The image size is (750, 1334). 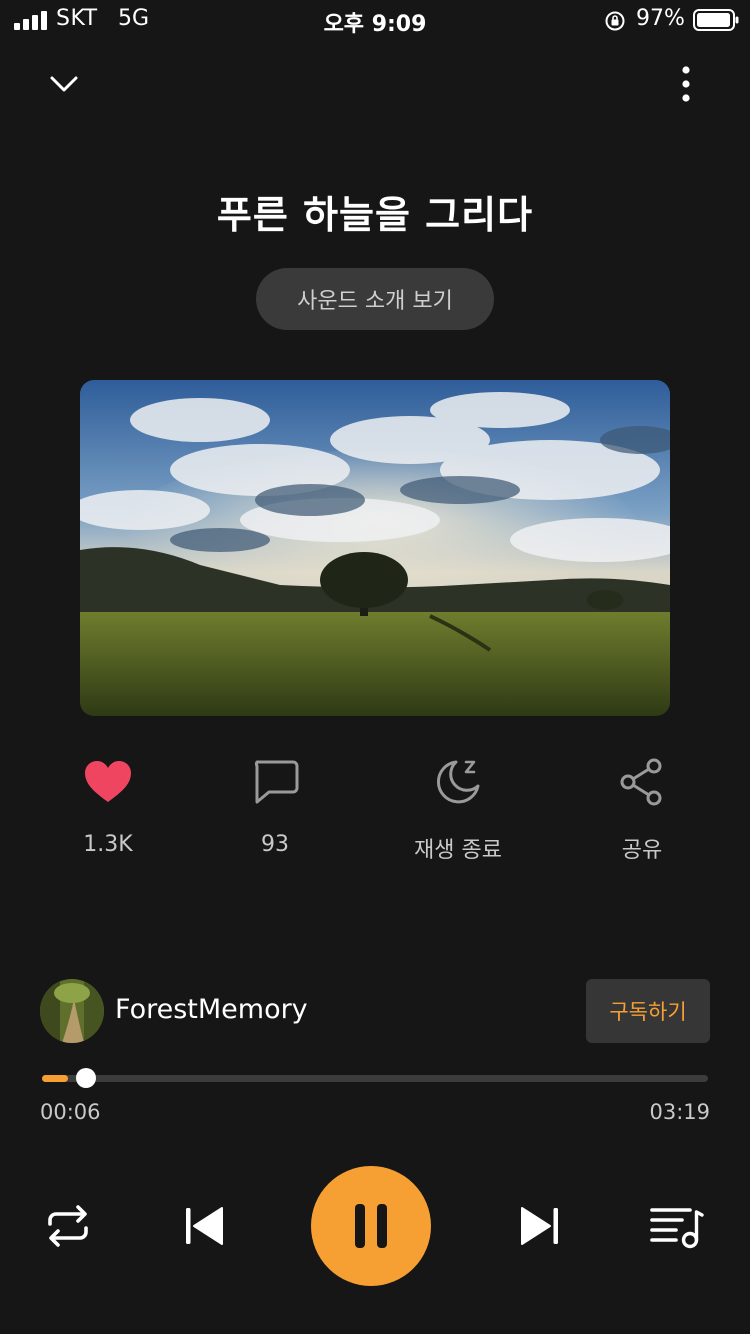 What do you see at coordinates (72, 1011) in the screenshot?
I see `creator-avatar` at bounding box center [72, 1011].